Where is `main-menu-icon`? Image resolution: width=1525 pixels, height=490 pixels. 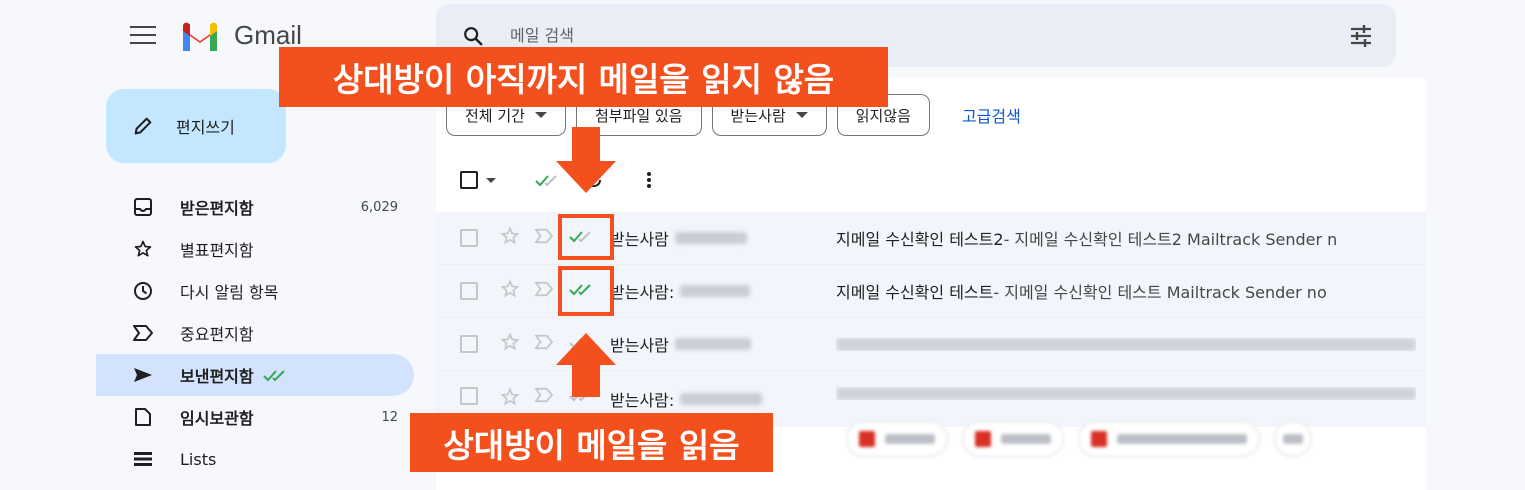
main-menu-icon is located at coordinates (143, 36).